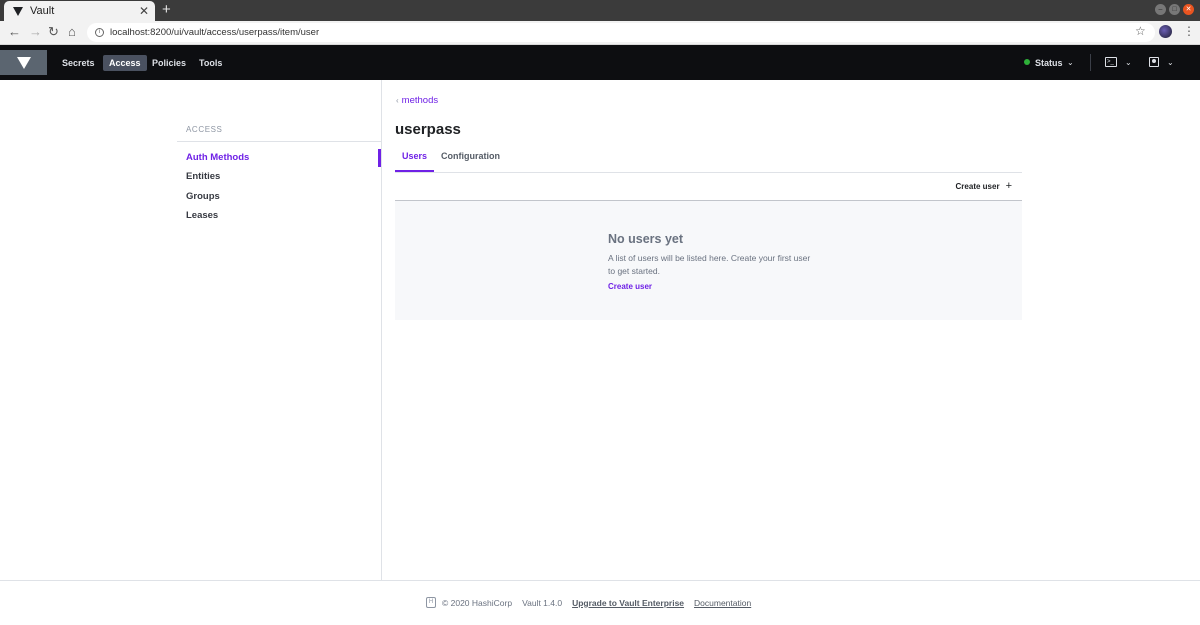  I want to click on vault-logo-button, so click(23, 62).